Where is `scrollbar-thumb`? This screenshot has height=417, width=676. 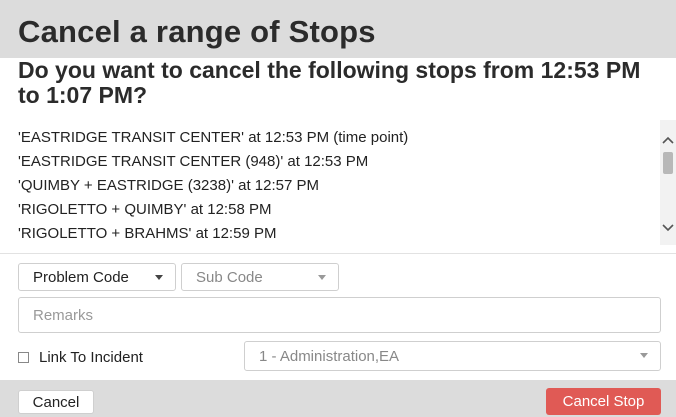 scrollbar-thumb is located at coordinates (668, 163).